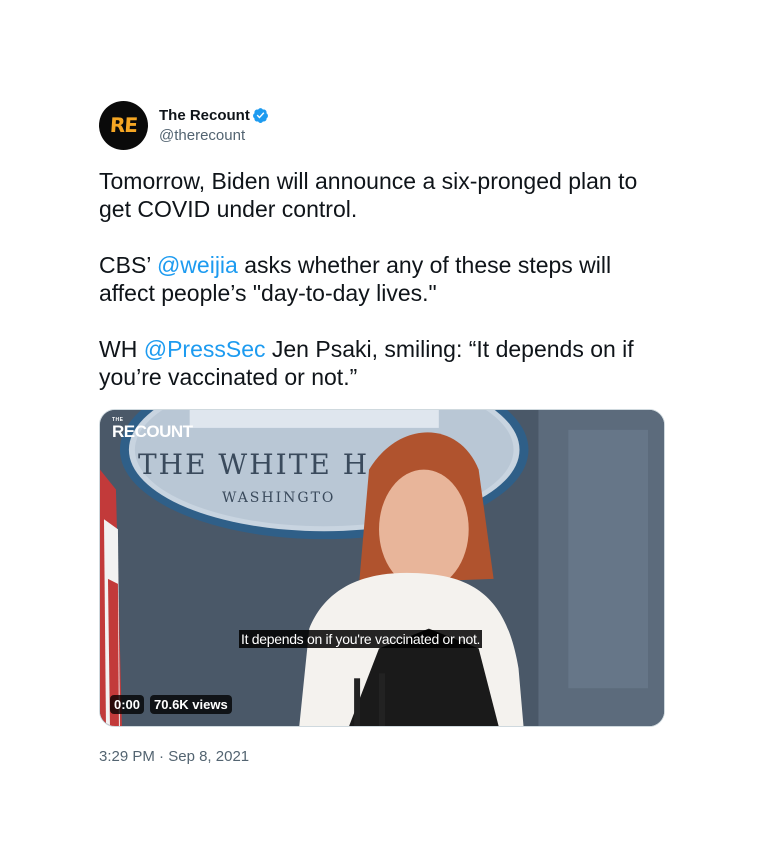 Image resolution: width=765 pixels, height=863 pixels. Describe the element at coordinates (382, 756) in the screenshot. I see `tweet-timestamp: 3:29 PM · Sep 8, 2021` at that location.